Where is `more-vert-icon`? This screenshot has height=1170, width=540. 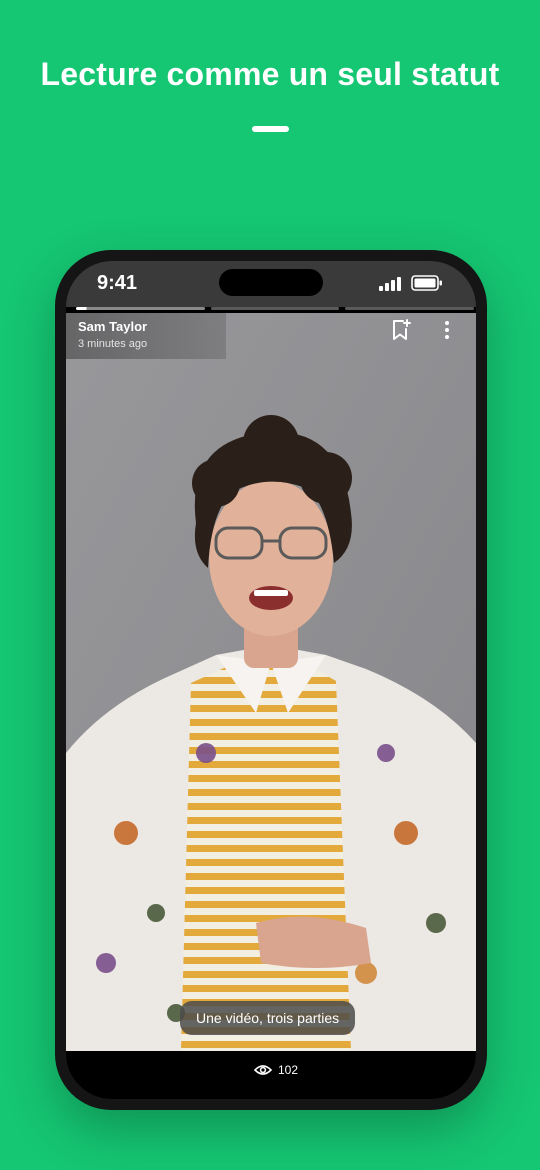
more-vert-icon is located at coordinates (447, 330).